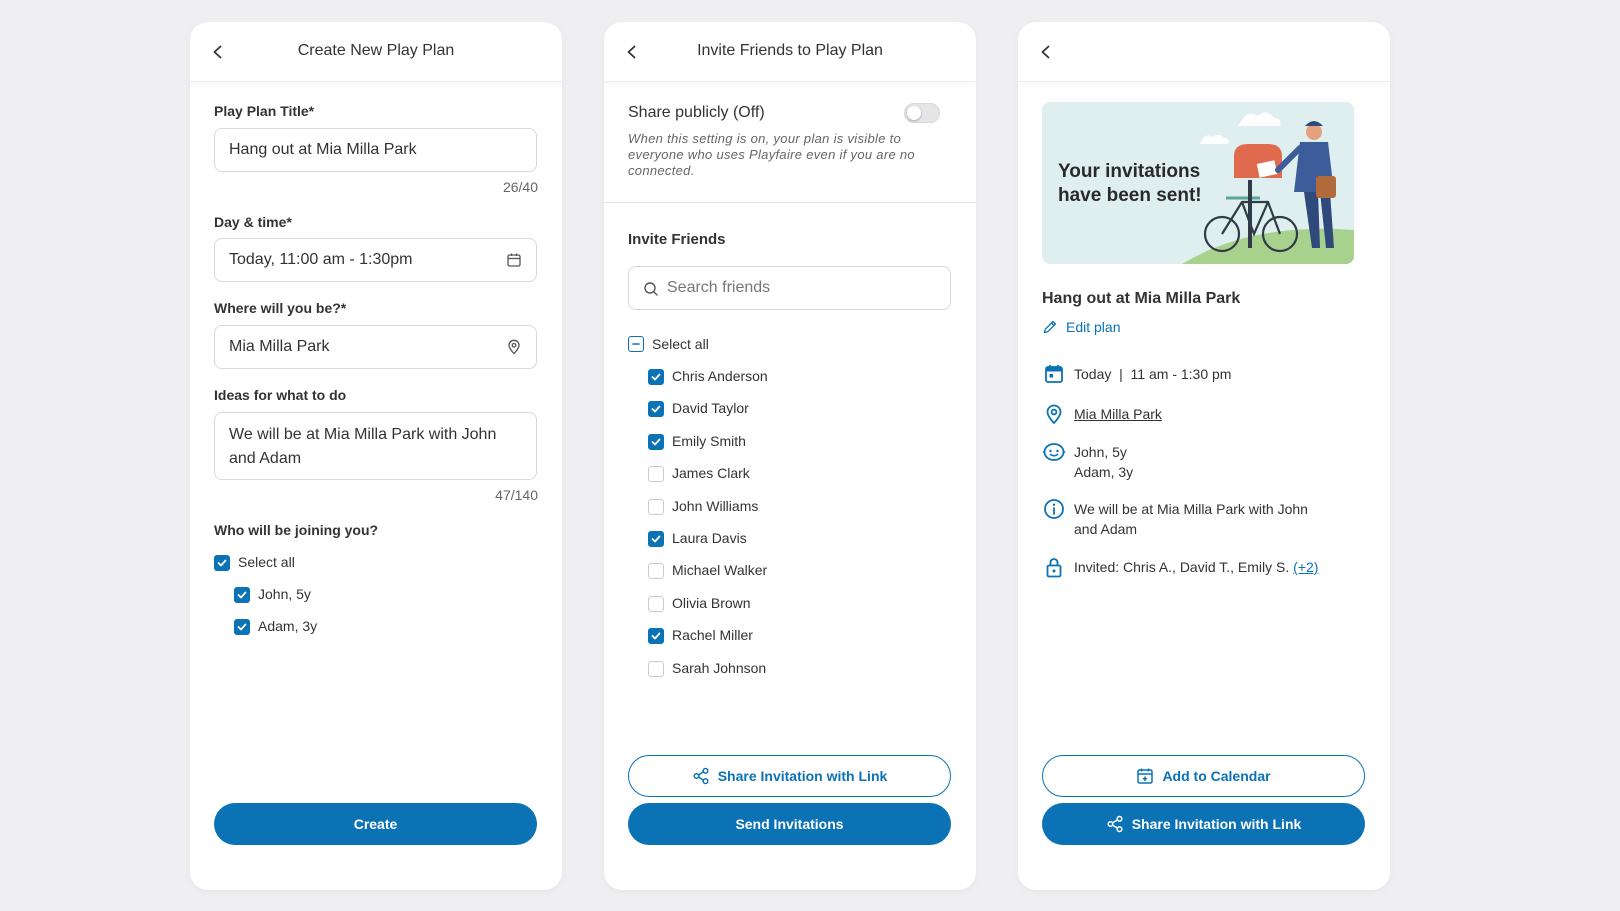 The height and width of the screenshot is (911, 1620). I want to click on share-publicly-toggle, so click(922, 113).